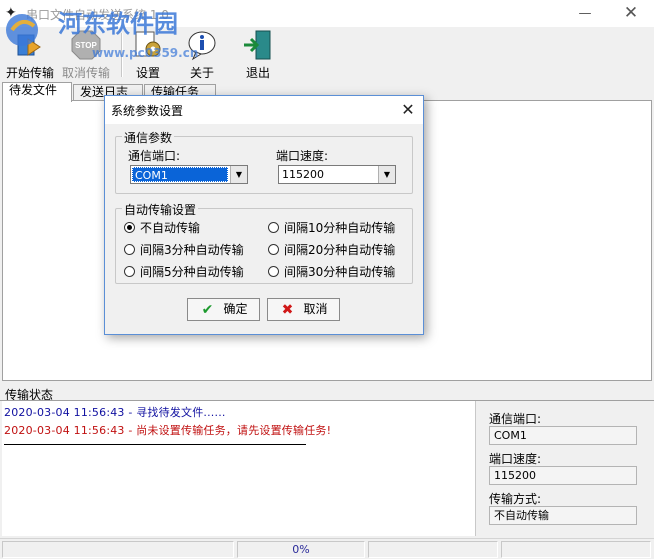  I want to click on log-rule, so click(155, 444).